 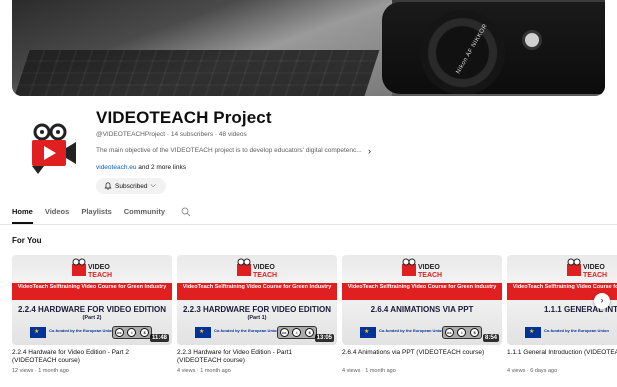 What do you see at coordinates (96, 215) in the screenshot?
I see `tab-playlists: Playlists` at bounding box center [96, 215].